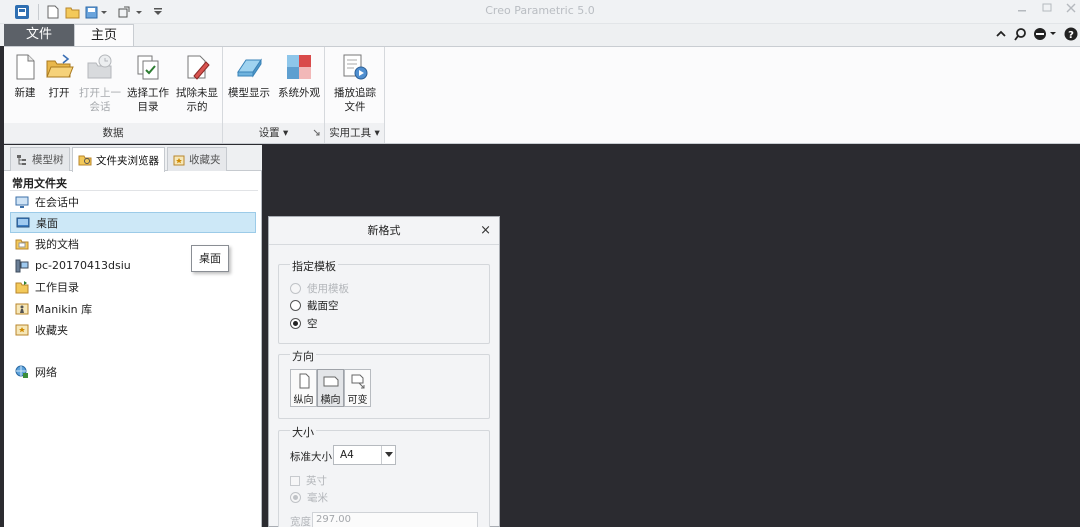 The height and width of the screenshot is (527, 1080). Describe the element at coordinates (330, 388) in the screenshot. I see `landscape-button: 横向` at that location.